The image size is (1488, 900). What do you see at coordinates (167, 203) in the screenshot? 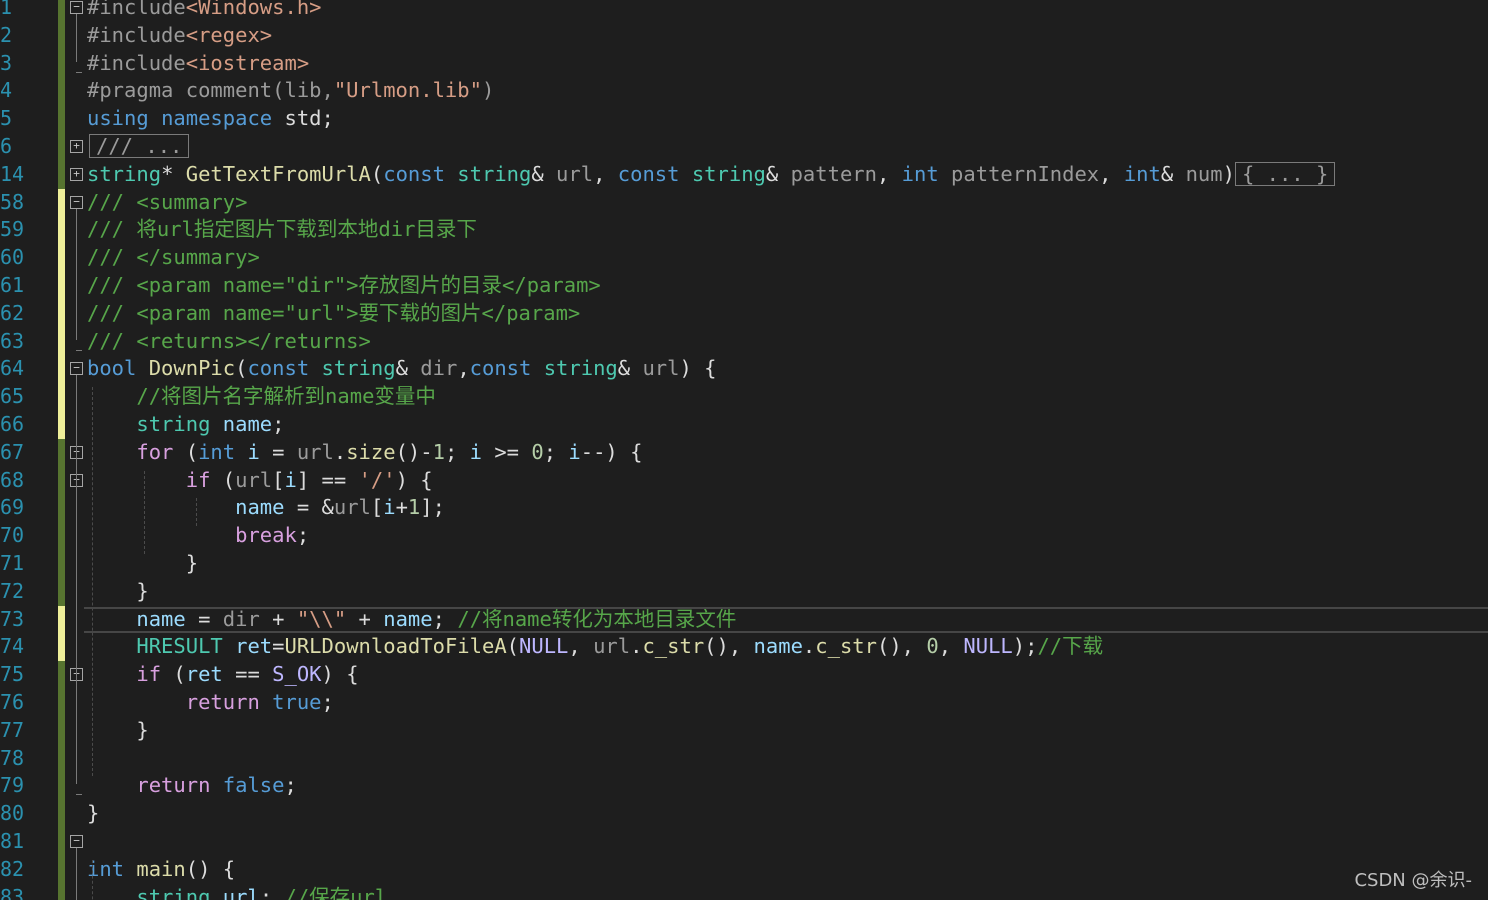
I see `code-text: /// <summary>` at bounding box center [167, 203].